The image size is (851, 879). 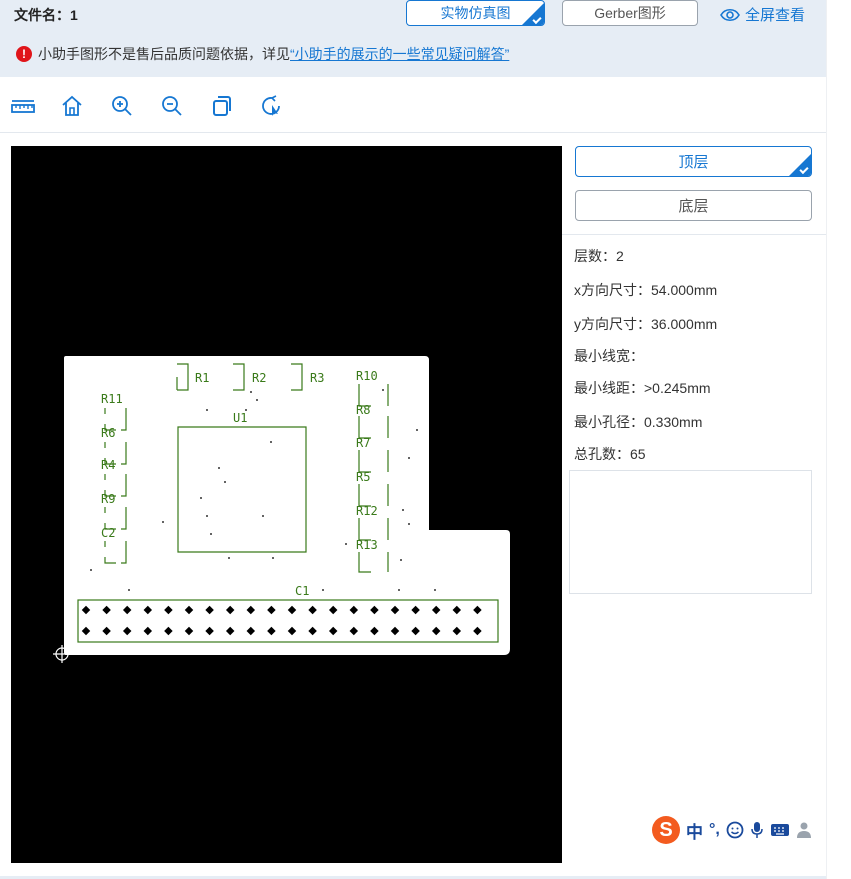 What do you see at coordinates (112, 399) in the screenshot?
I see `label-r11: R11` at bounding box center [112, 399].